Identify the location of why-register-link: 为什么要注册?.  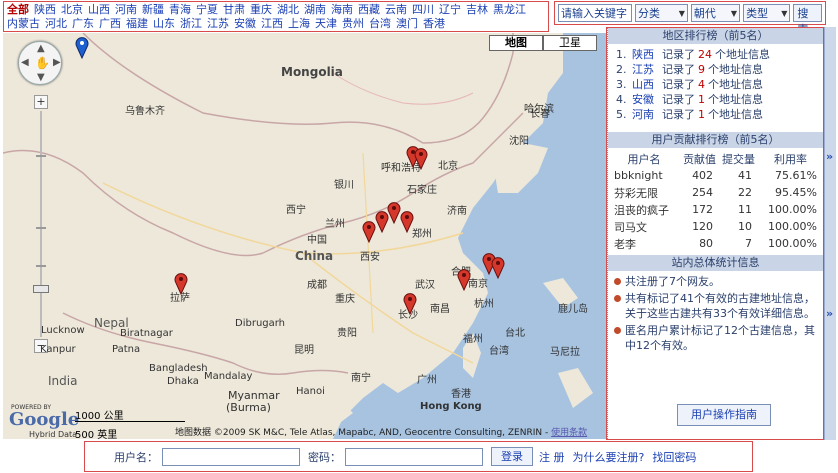
(609, 457).